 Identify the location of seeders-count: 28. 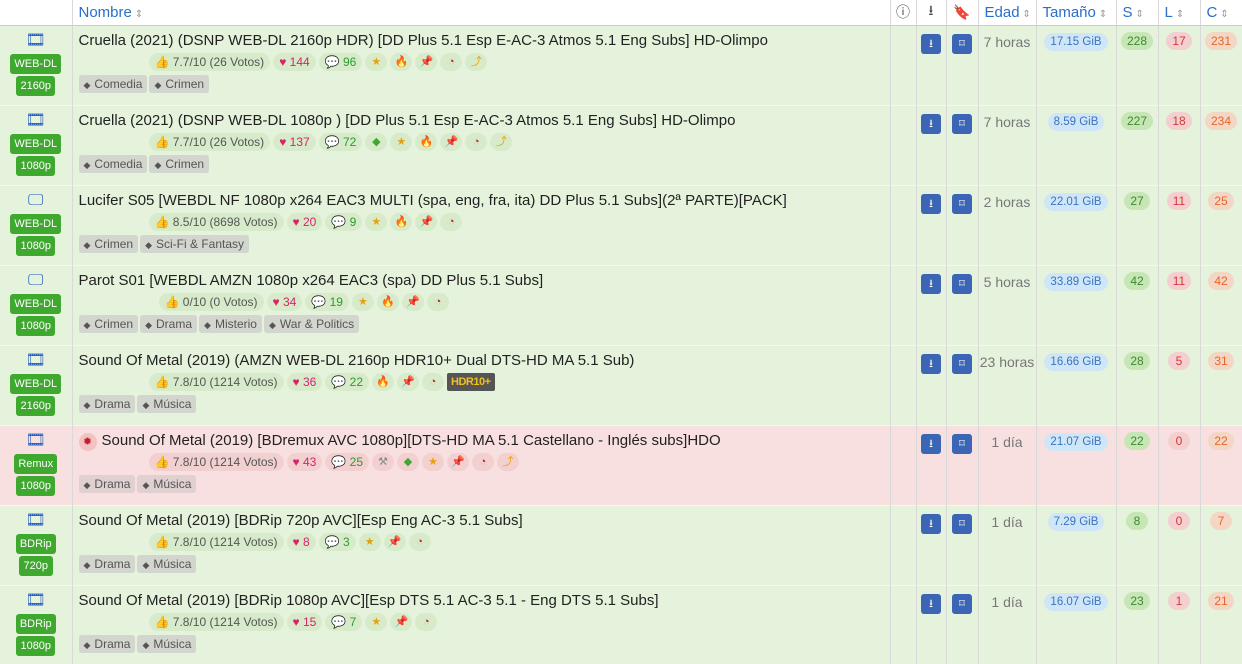
(1137, 360).